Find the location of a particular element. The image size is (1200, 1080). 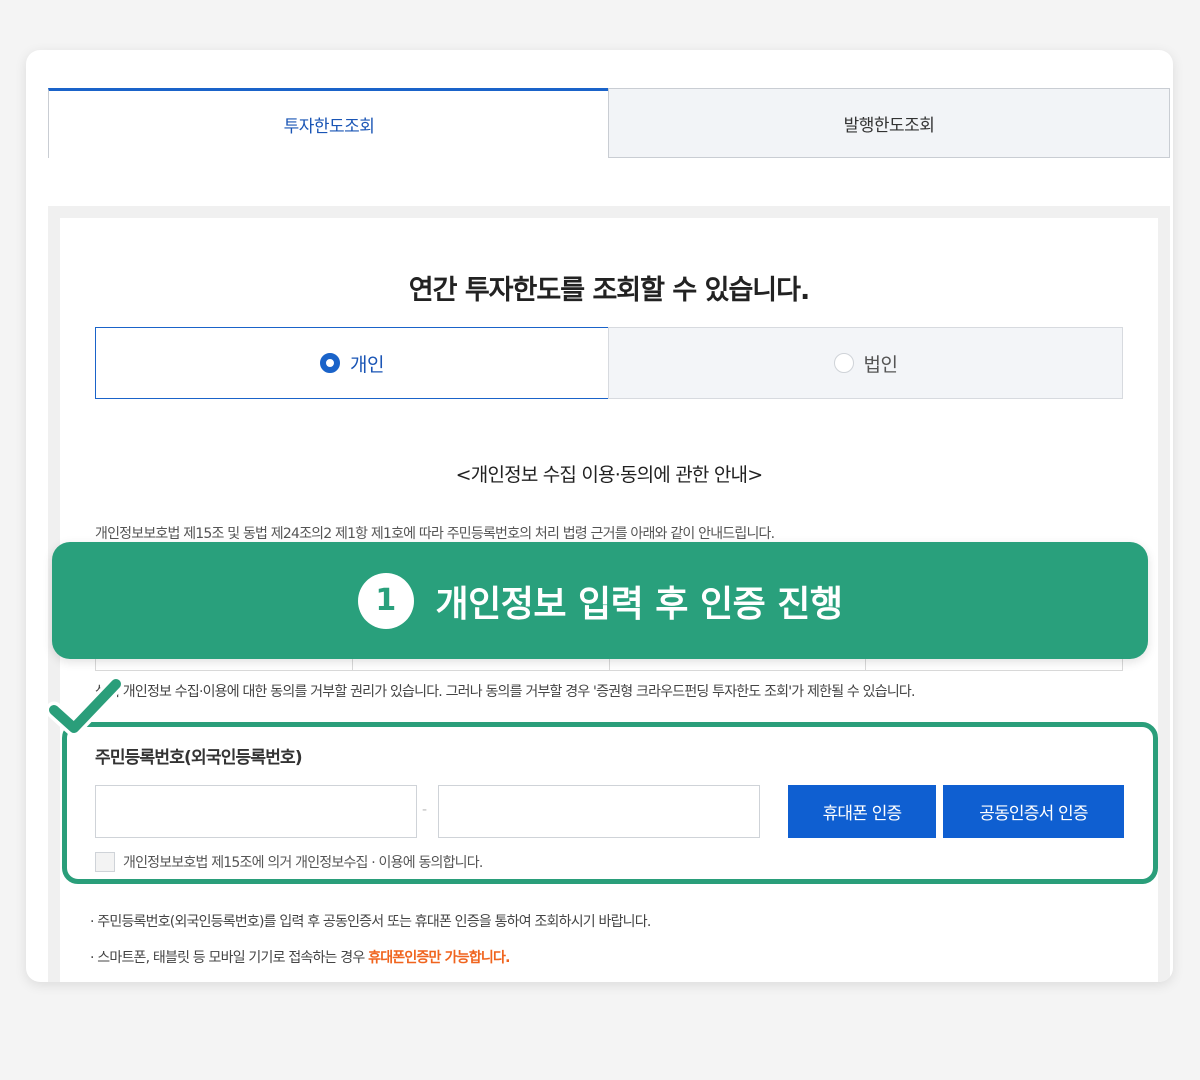

page-title: 연간 투자한도를 조회할 수 있습니다. is located at coordinates (609, 290).